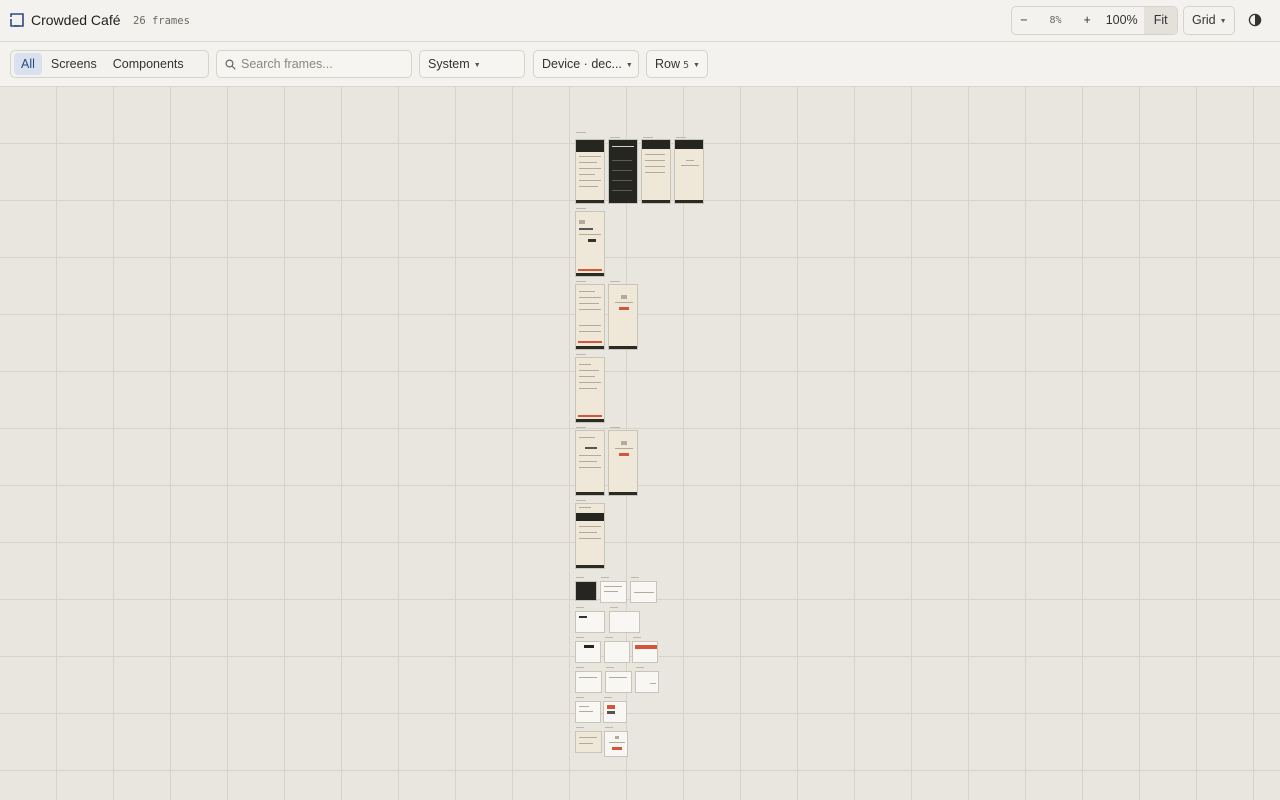 Image resolution: width=1280 pixels, height=800 pixels. What do you see at coordinates (17, 20) in the screenshot?
I see `frame-logo-icon` at bounding box center [17, 20].